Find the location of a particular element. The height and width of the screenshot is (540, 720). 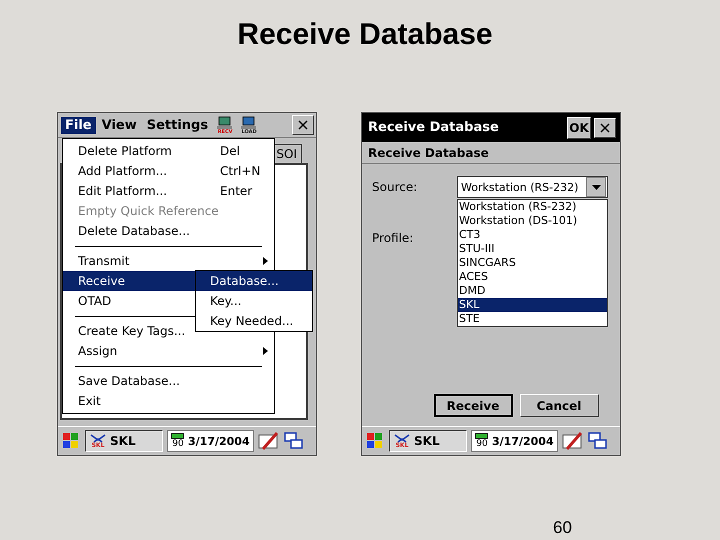

menu-title: File is located at coordinates (78, 125).